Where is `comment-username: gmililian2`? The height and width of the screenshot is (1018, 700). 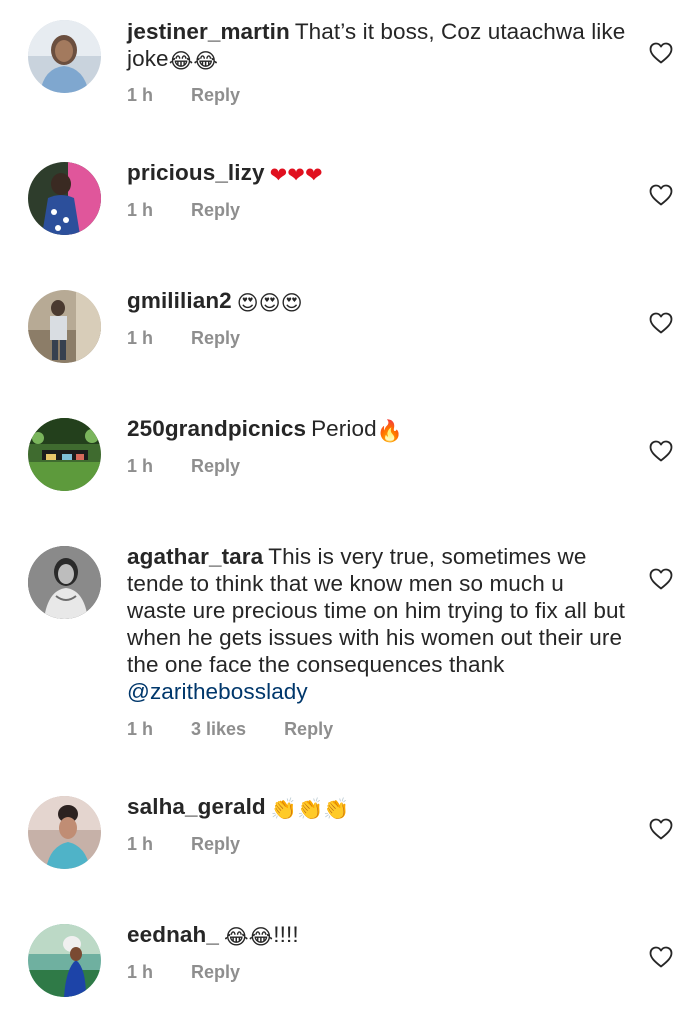
comment-username: gmililian2 is located at coordinates (179, 300).